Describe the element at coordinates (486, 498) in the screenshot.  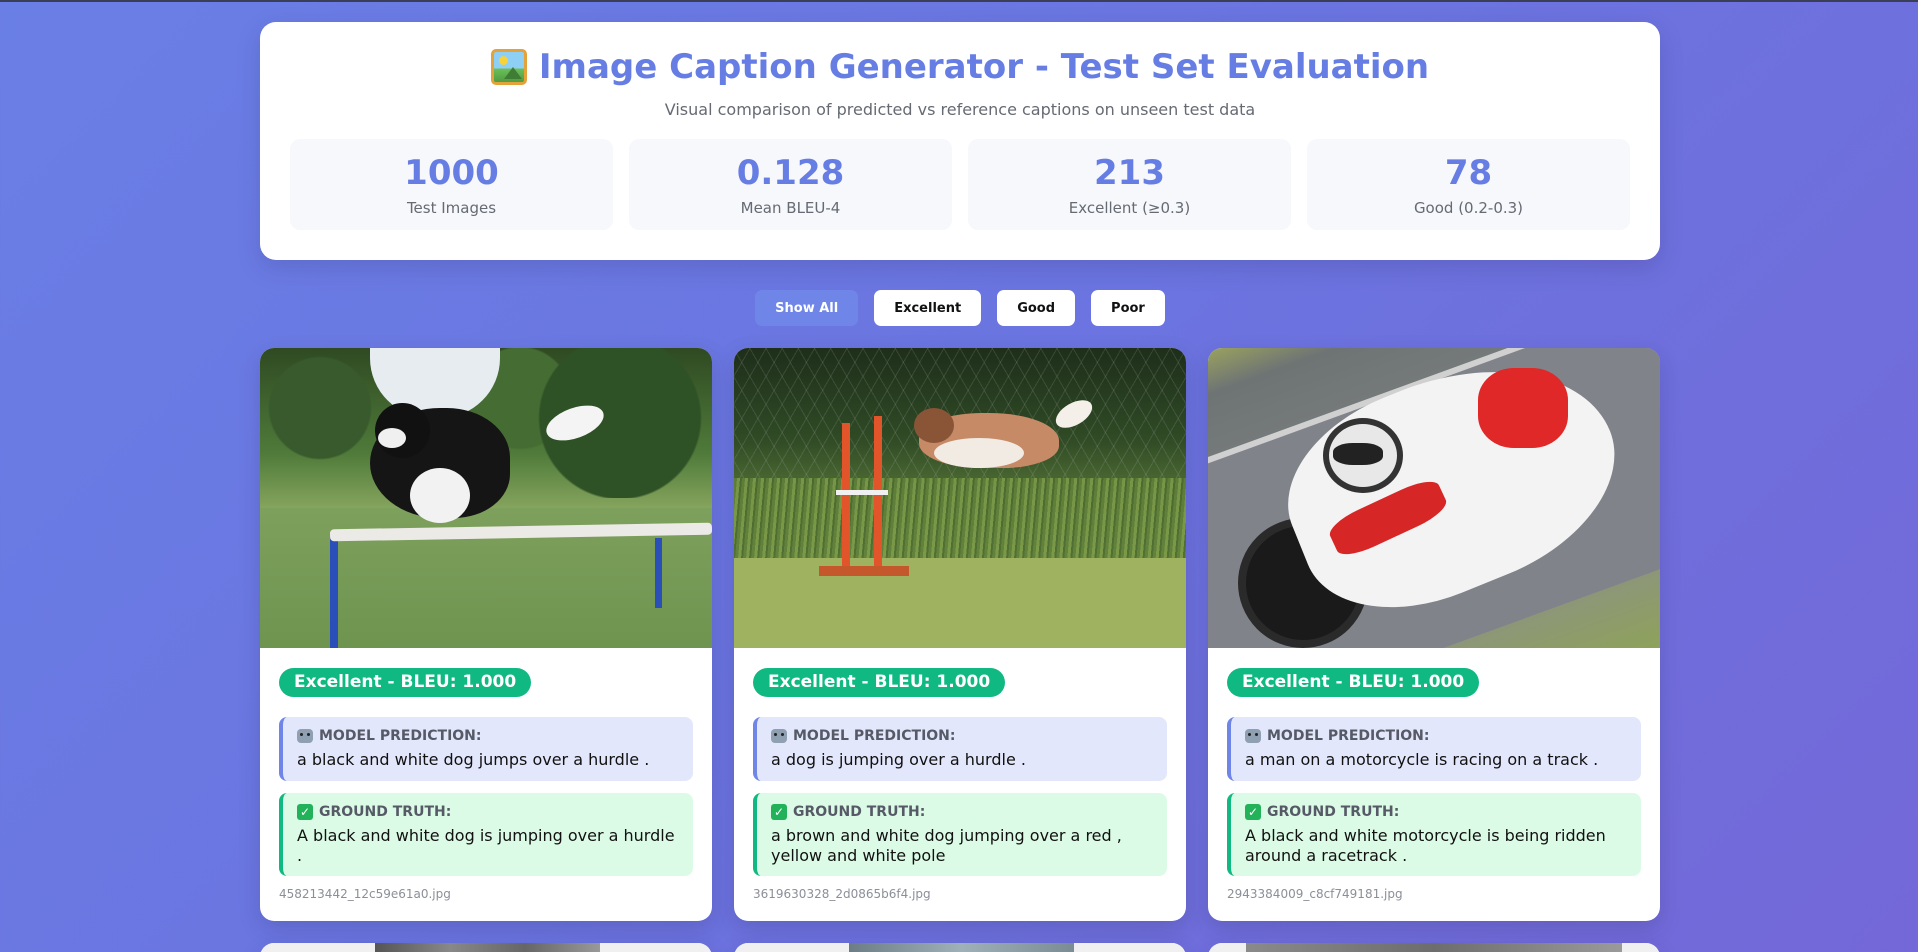
I see `card-image-dog-hurdle` at that location.